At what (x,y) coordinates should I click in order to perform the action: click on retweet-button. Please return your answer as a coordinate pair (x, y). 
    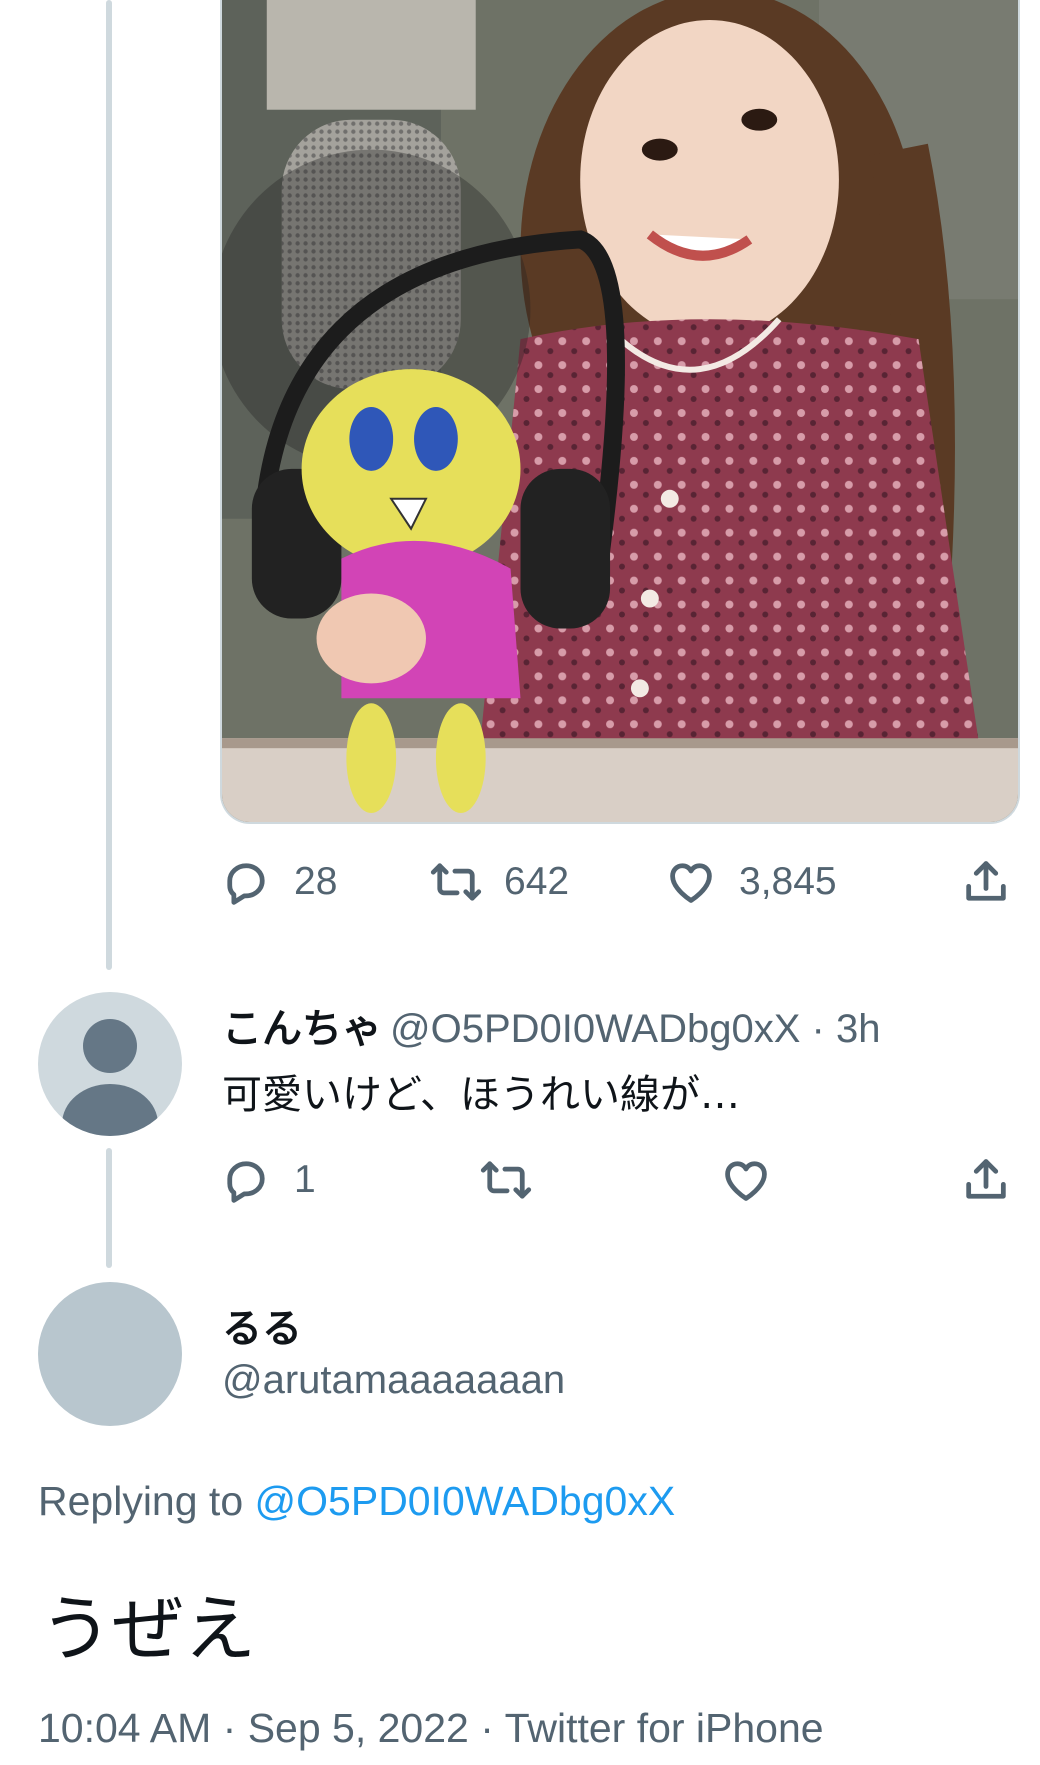
    Looking at the image, I should click on (506, 1180).